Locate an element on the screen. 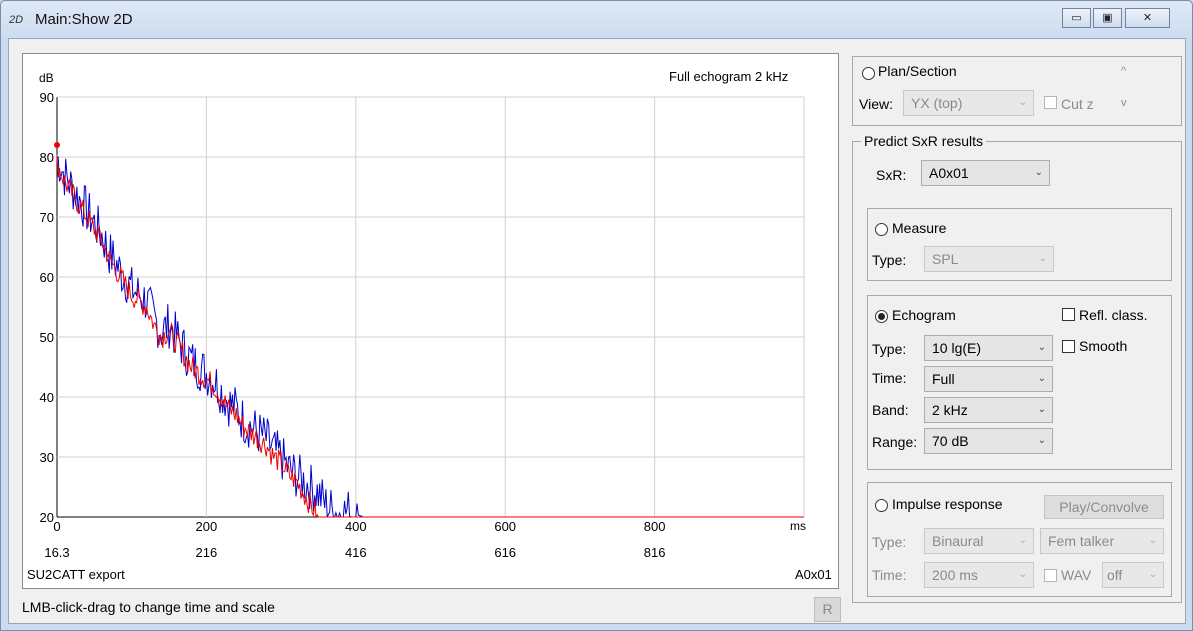 The width and height of the screenshot is (1193, 631). y-tick-label: 50 is located at coordinates (47, 337).